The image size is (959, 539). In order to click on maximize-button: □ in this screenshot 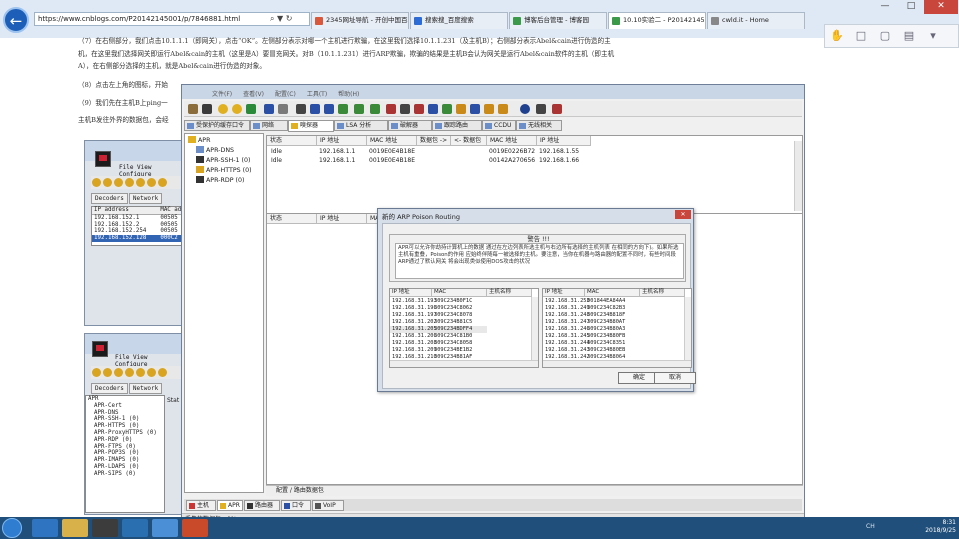, I will do `click(911, 7)`.